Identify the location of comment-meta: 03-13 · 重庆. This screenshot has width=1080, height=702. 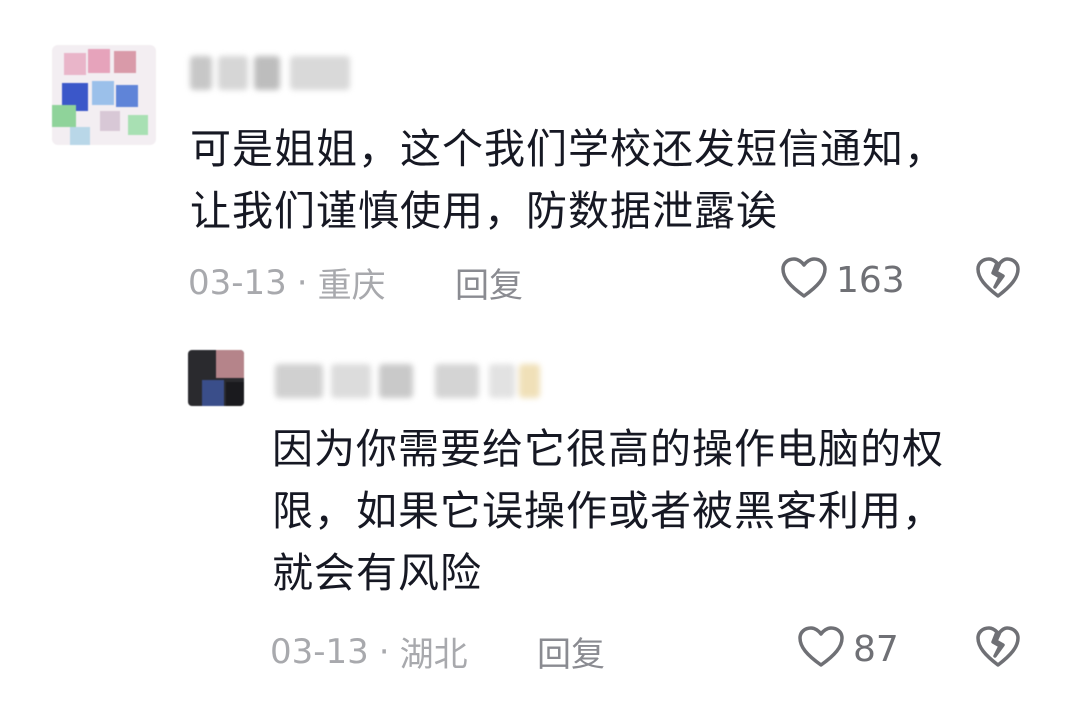
(287, 282).